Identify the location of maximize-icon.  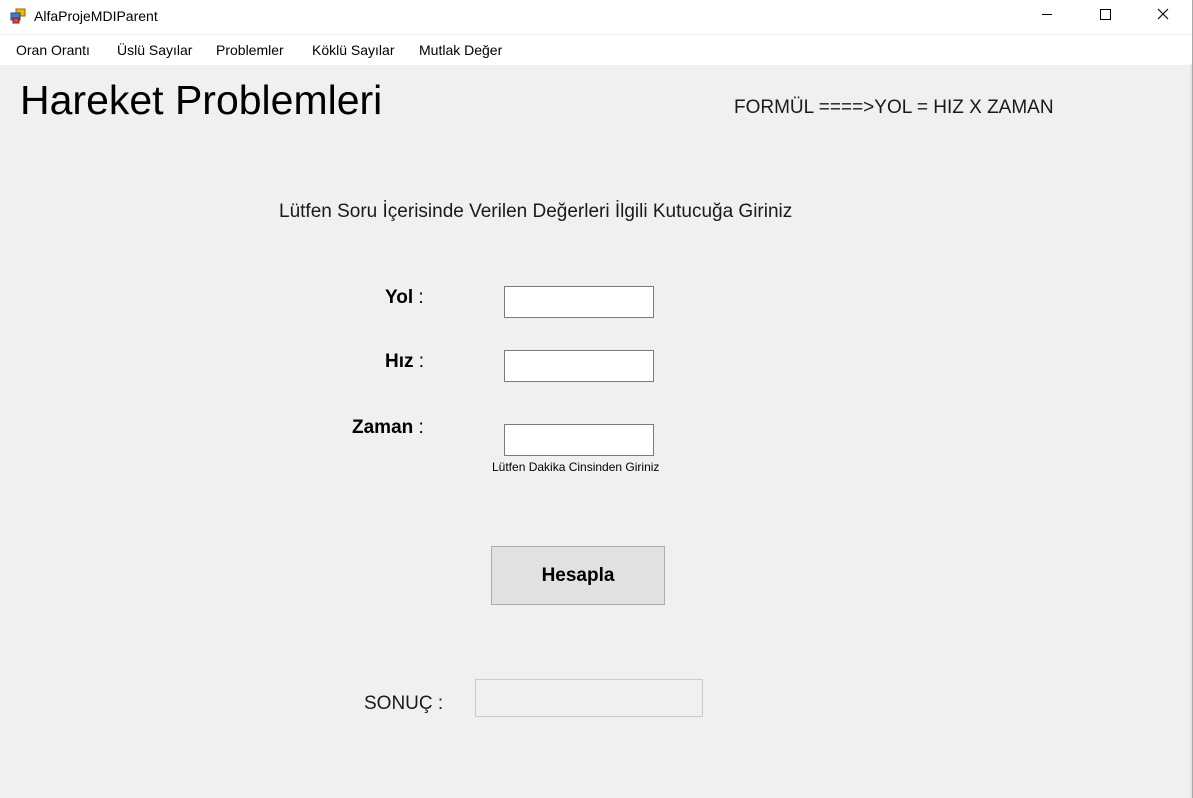
(1105, 16).